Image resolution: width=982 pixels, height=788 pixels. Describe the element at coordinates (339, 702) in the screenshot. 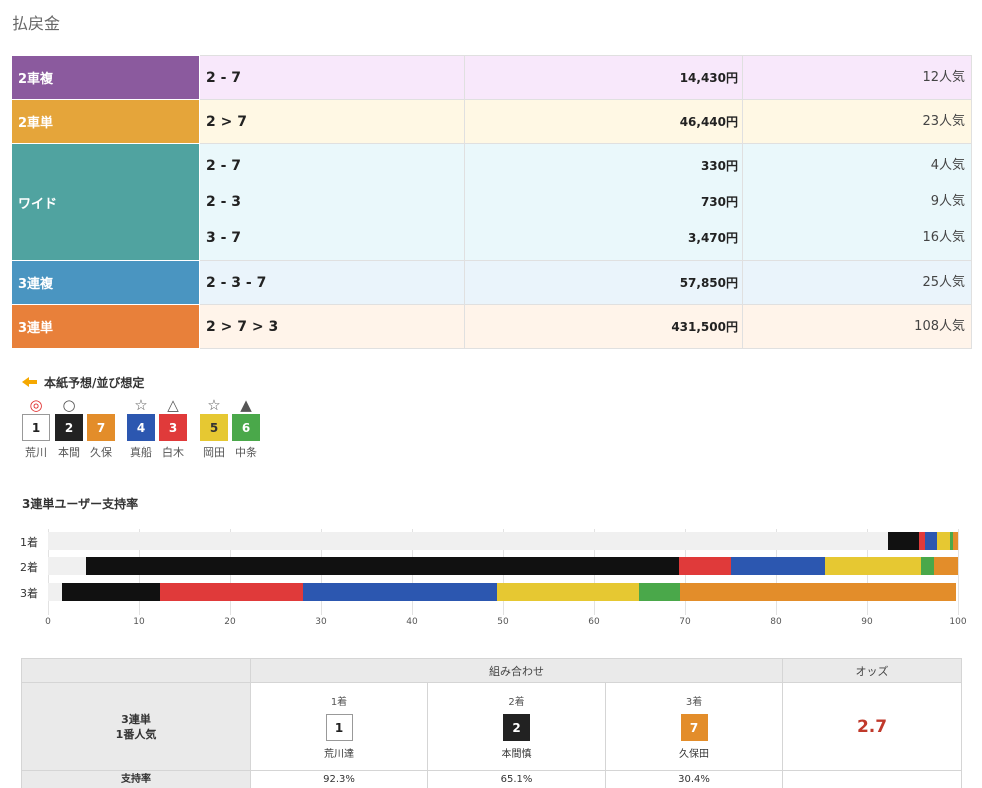

I see `position-label: 1着` at that location.